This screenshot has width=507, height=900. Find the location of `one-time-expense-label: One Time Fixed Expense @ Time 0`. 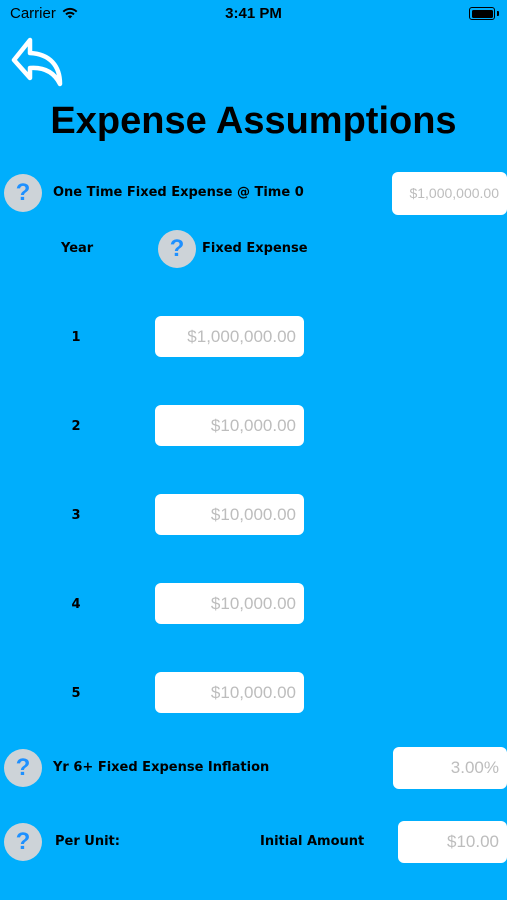

one-time-expense-label: One Time Fixed Expense @ Time 0 is located at coordinates (178, 192).